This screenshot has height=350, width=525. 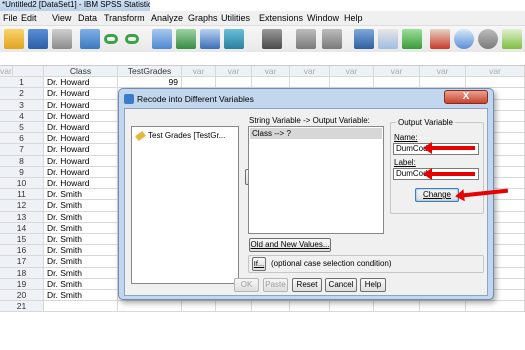 What do you see at coordinates (10, 18) in the screenshot?
I see `menu-file: File` at bounding box center [10, 18].